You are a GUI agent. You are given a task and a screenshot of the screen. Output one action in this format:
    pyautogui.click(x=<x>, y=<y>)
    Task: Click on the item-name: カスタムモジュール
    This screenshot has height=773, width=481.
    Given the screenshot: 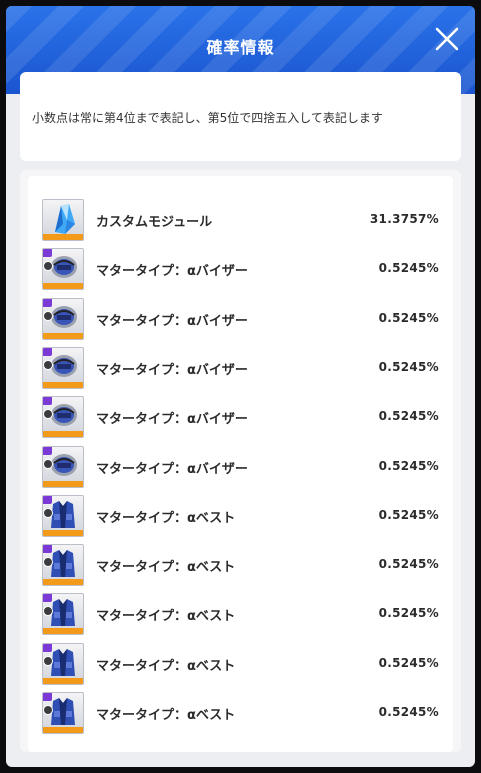 What is the action you would take?
    pyautogui.click(x=154, y=222)
    